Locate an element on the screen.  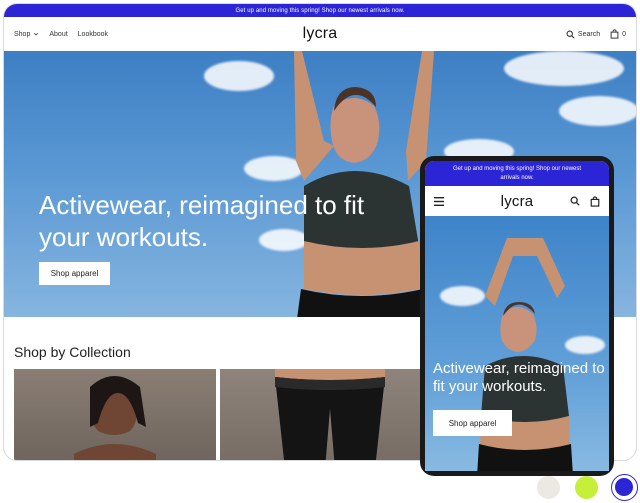
nav-about: About is located at coordinates (58, 34).